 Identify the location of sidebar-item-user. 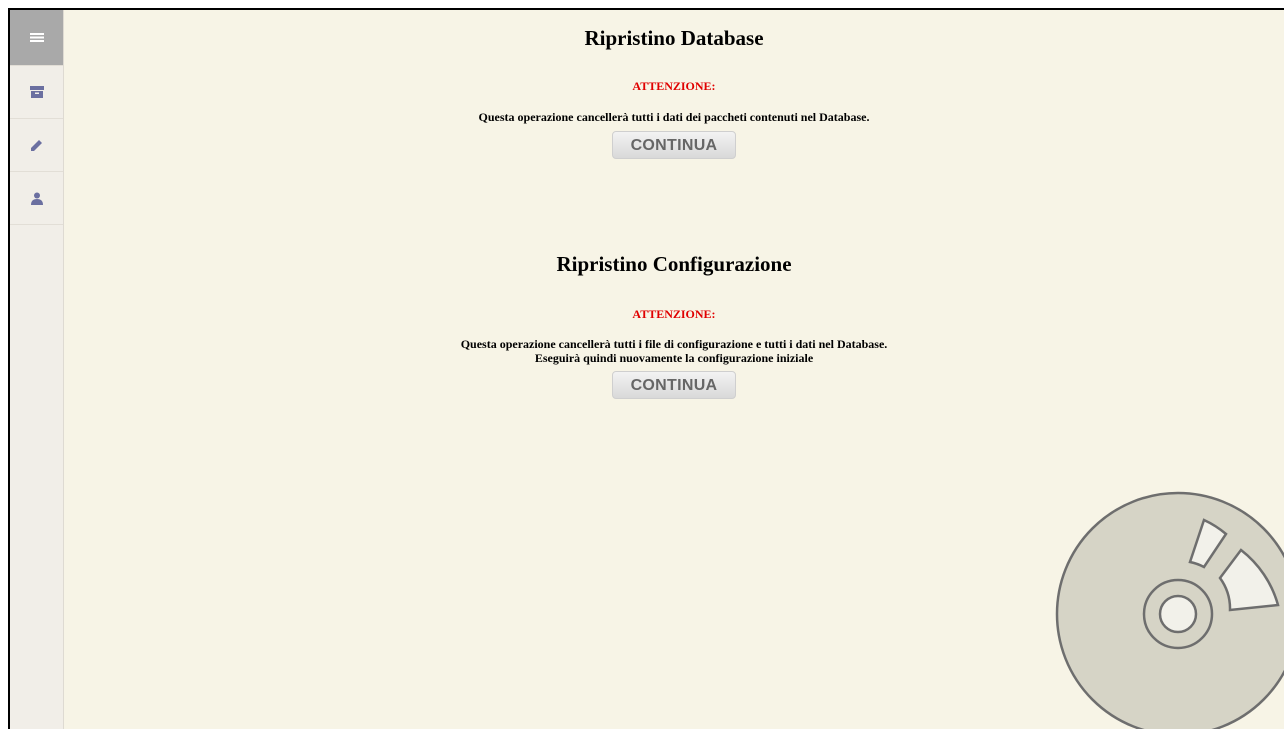
(36, 198).